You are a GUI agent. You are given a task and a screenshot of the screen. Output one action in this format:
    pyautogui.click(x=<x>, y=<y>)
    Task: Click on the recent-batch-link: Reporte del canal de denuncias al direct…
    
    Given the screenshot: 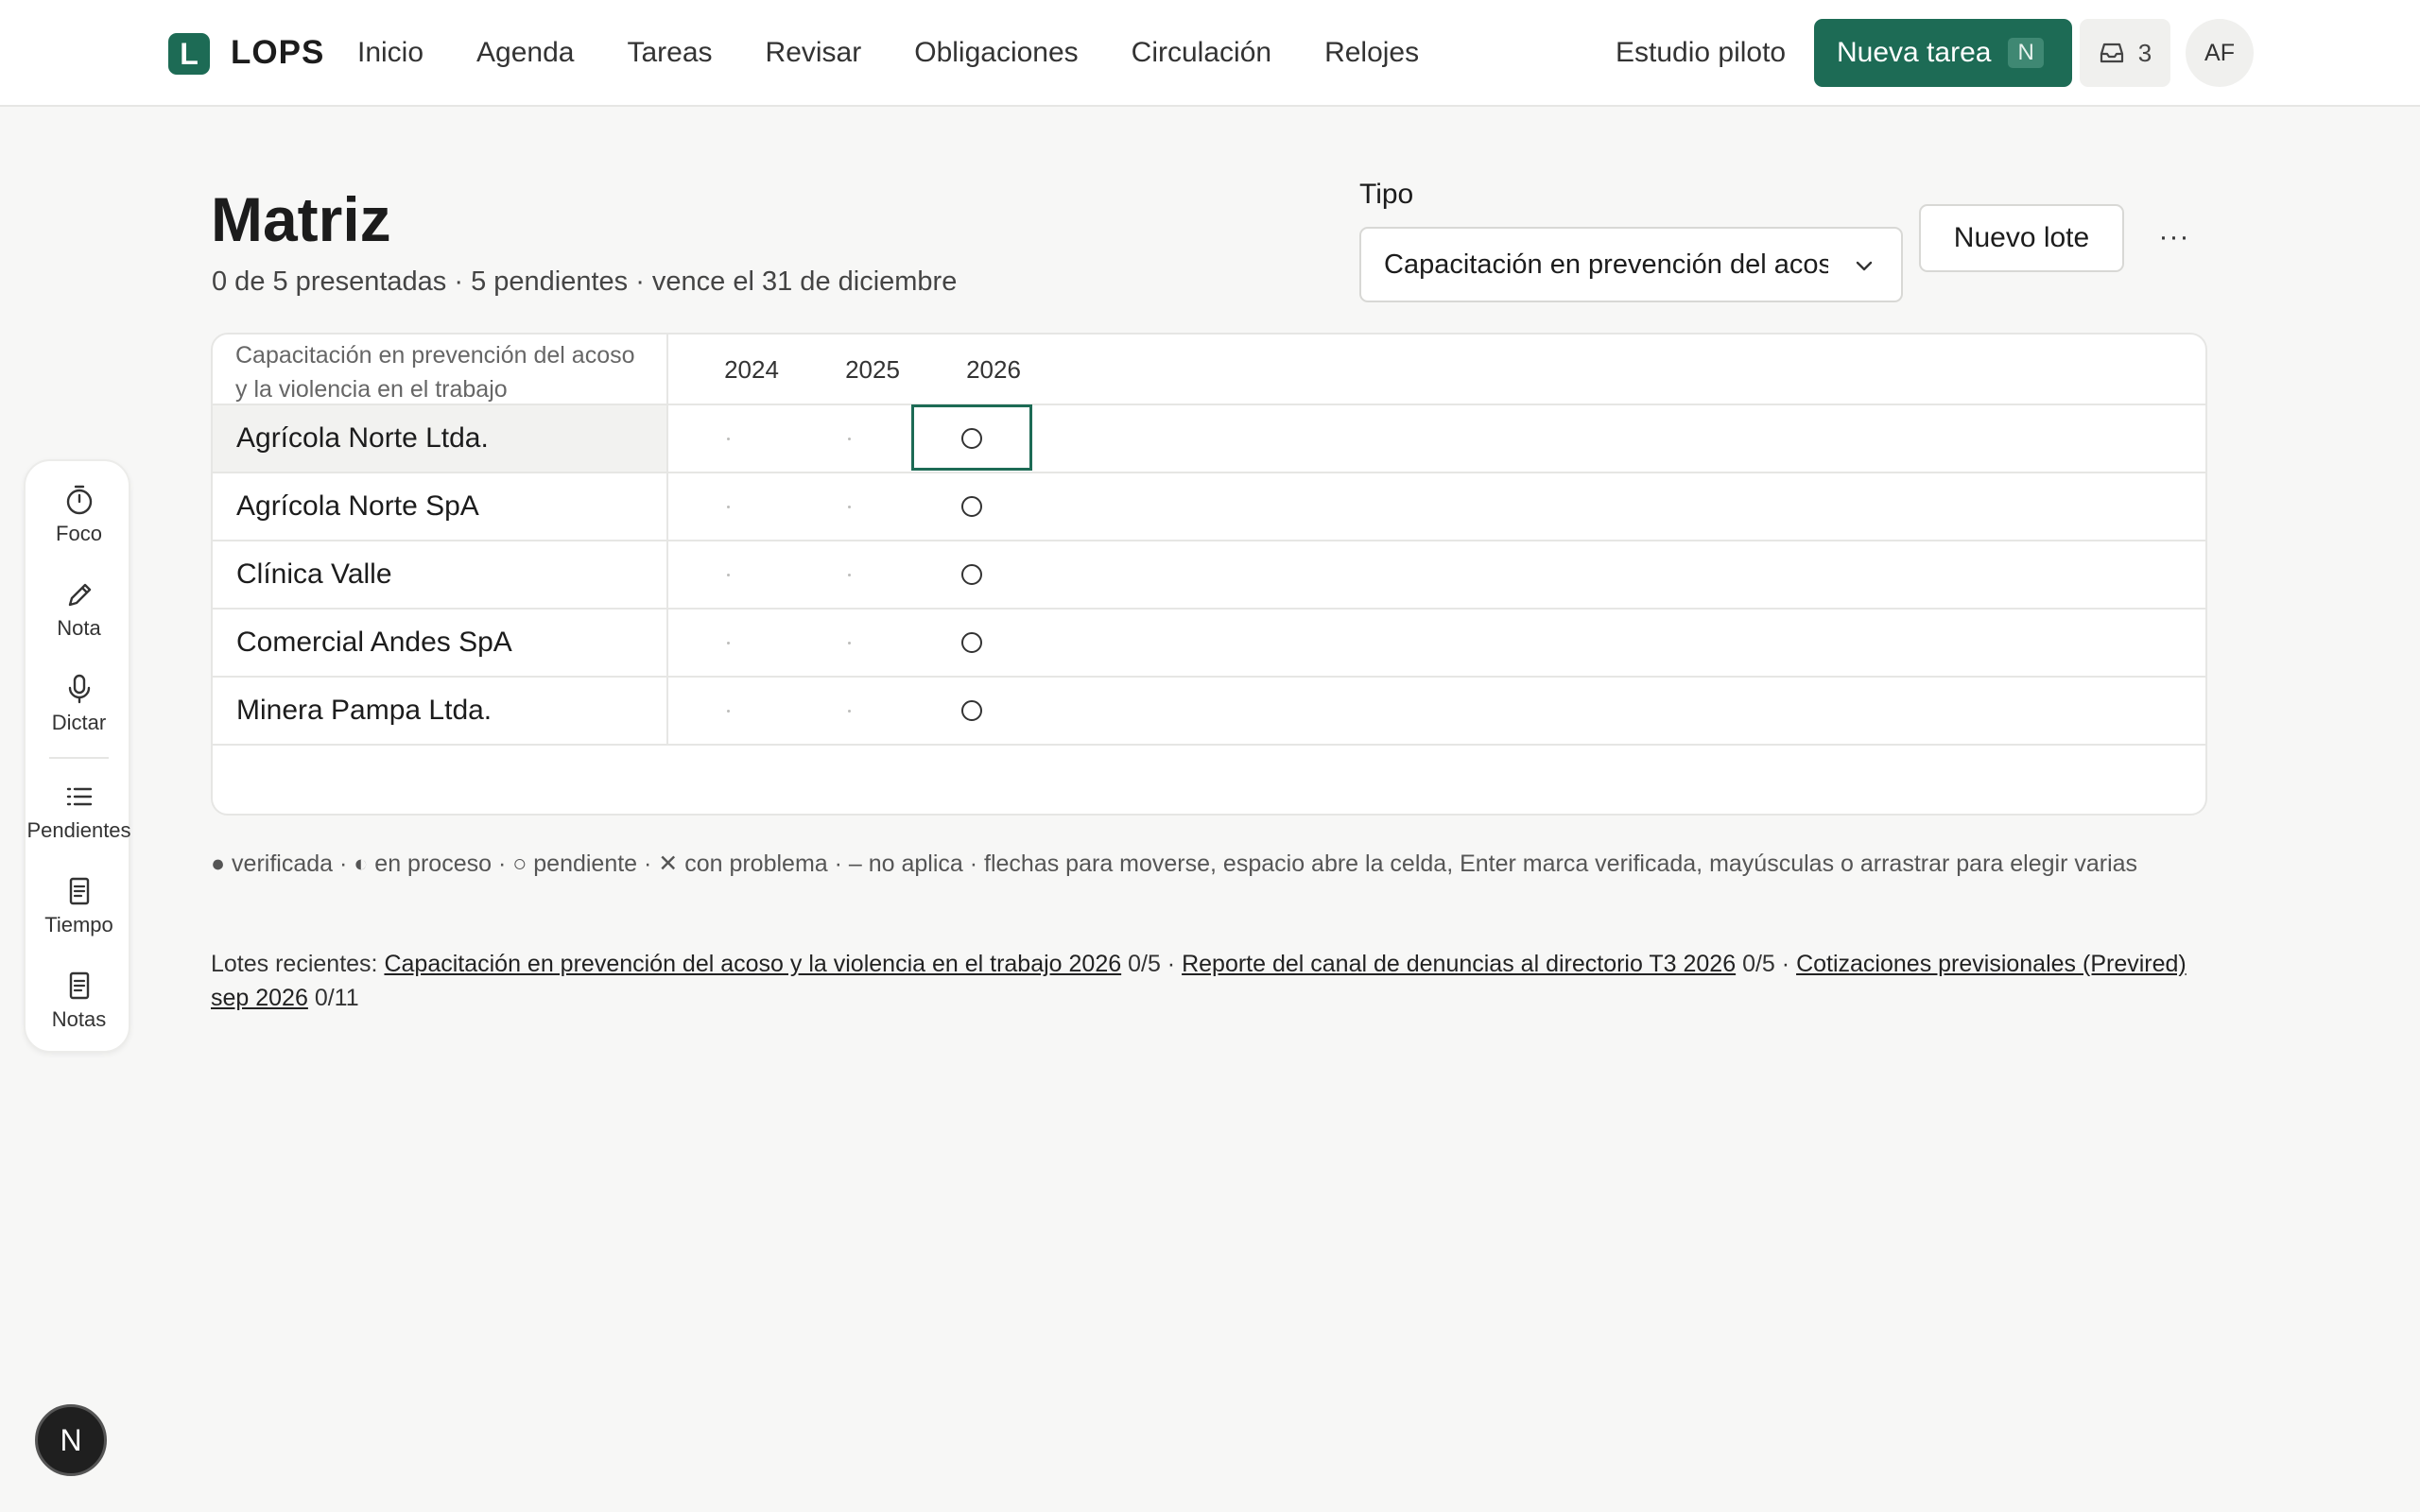 What is the action you would take?
    pyautogui.click(x=1459, y=964)
    